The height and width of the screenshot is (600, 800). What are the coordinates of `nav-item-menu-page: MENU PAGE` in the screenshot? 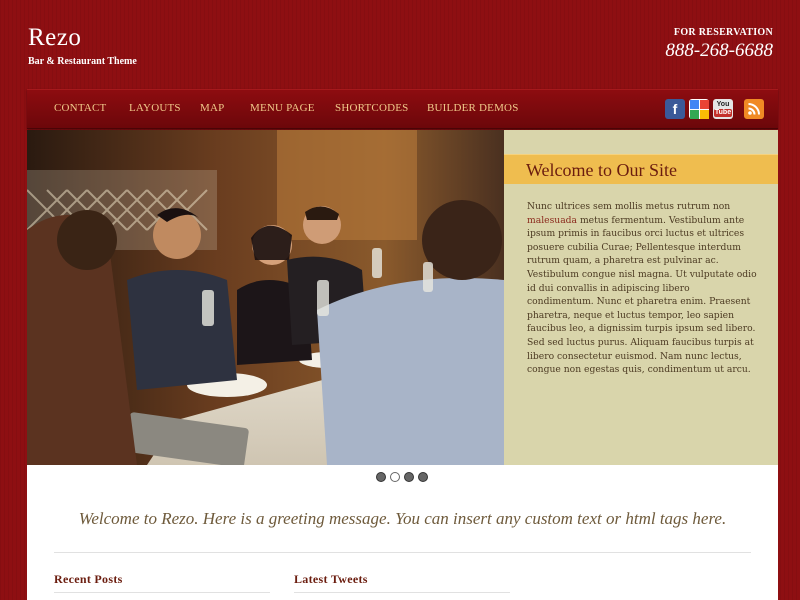 It's located at (282, 108).